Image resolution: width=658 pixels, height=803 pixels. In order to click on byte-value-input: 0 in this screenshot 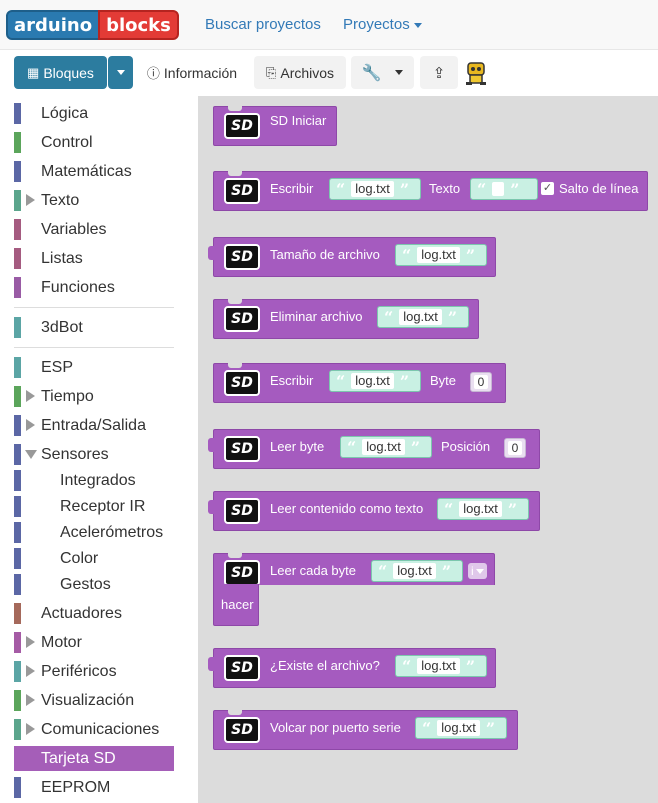, I will do `click(481, 382)`.